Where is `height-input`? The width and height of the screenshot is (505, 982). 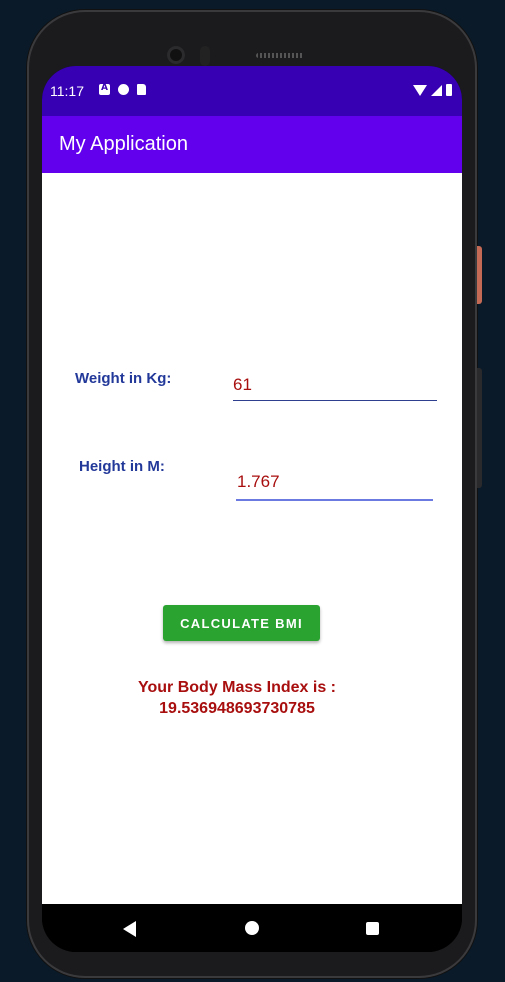
height-input is located at coordinates (332, 482).